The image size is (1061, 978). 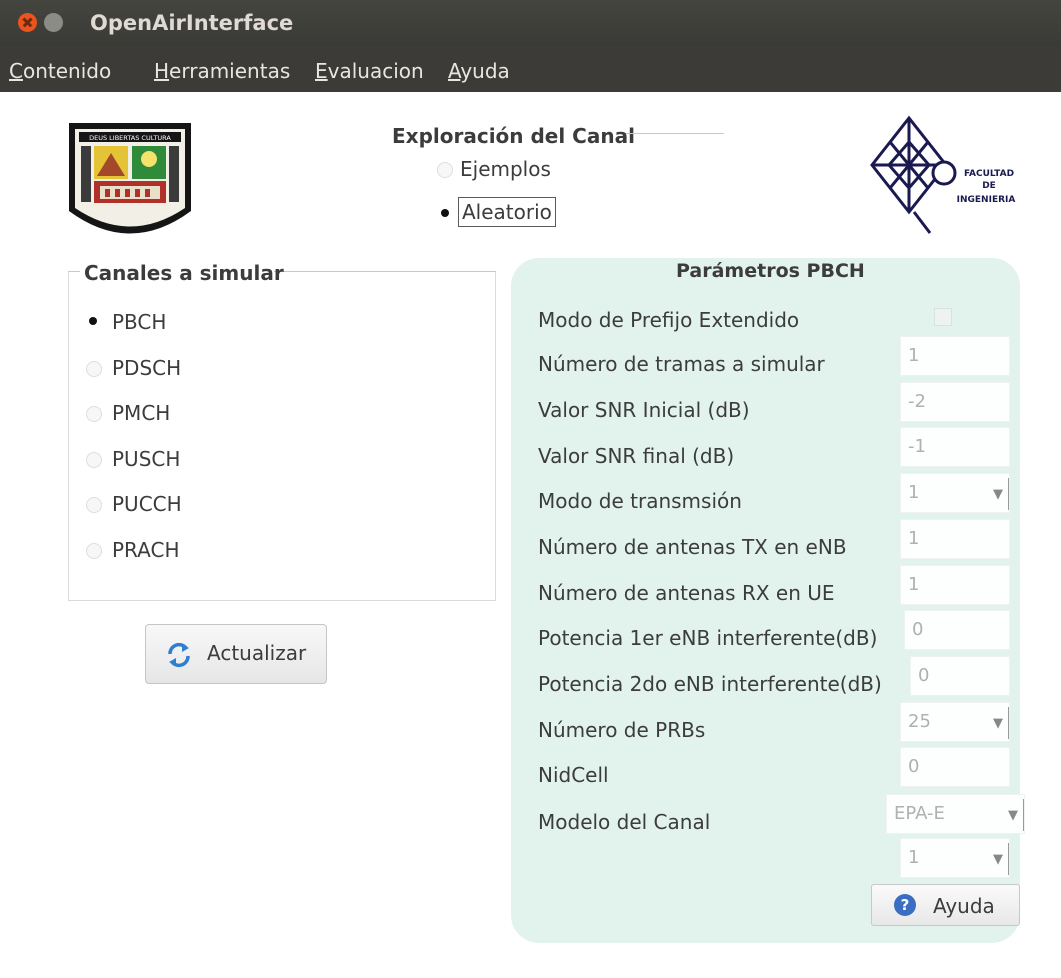 What do you see at coordinates (955, 493) in the screenshot?
I see `modo-transmision-select: 1 ▼` at bounding box center [955, 493].